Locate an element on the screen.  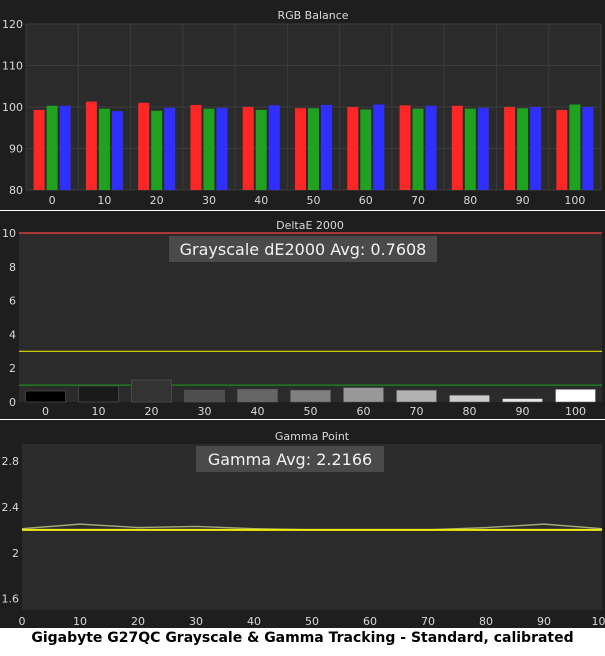
deltae-x-tick-label: 50 is located at coordinates (311, 411).